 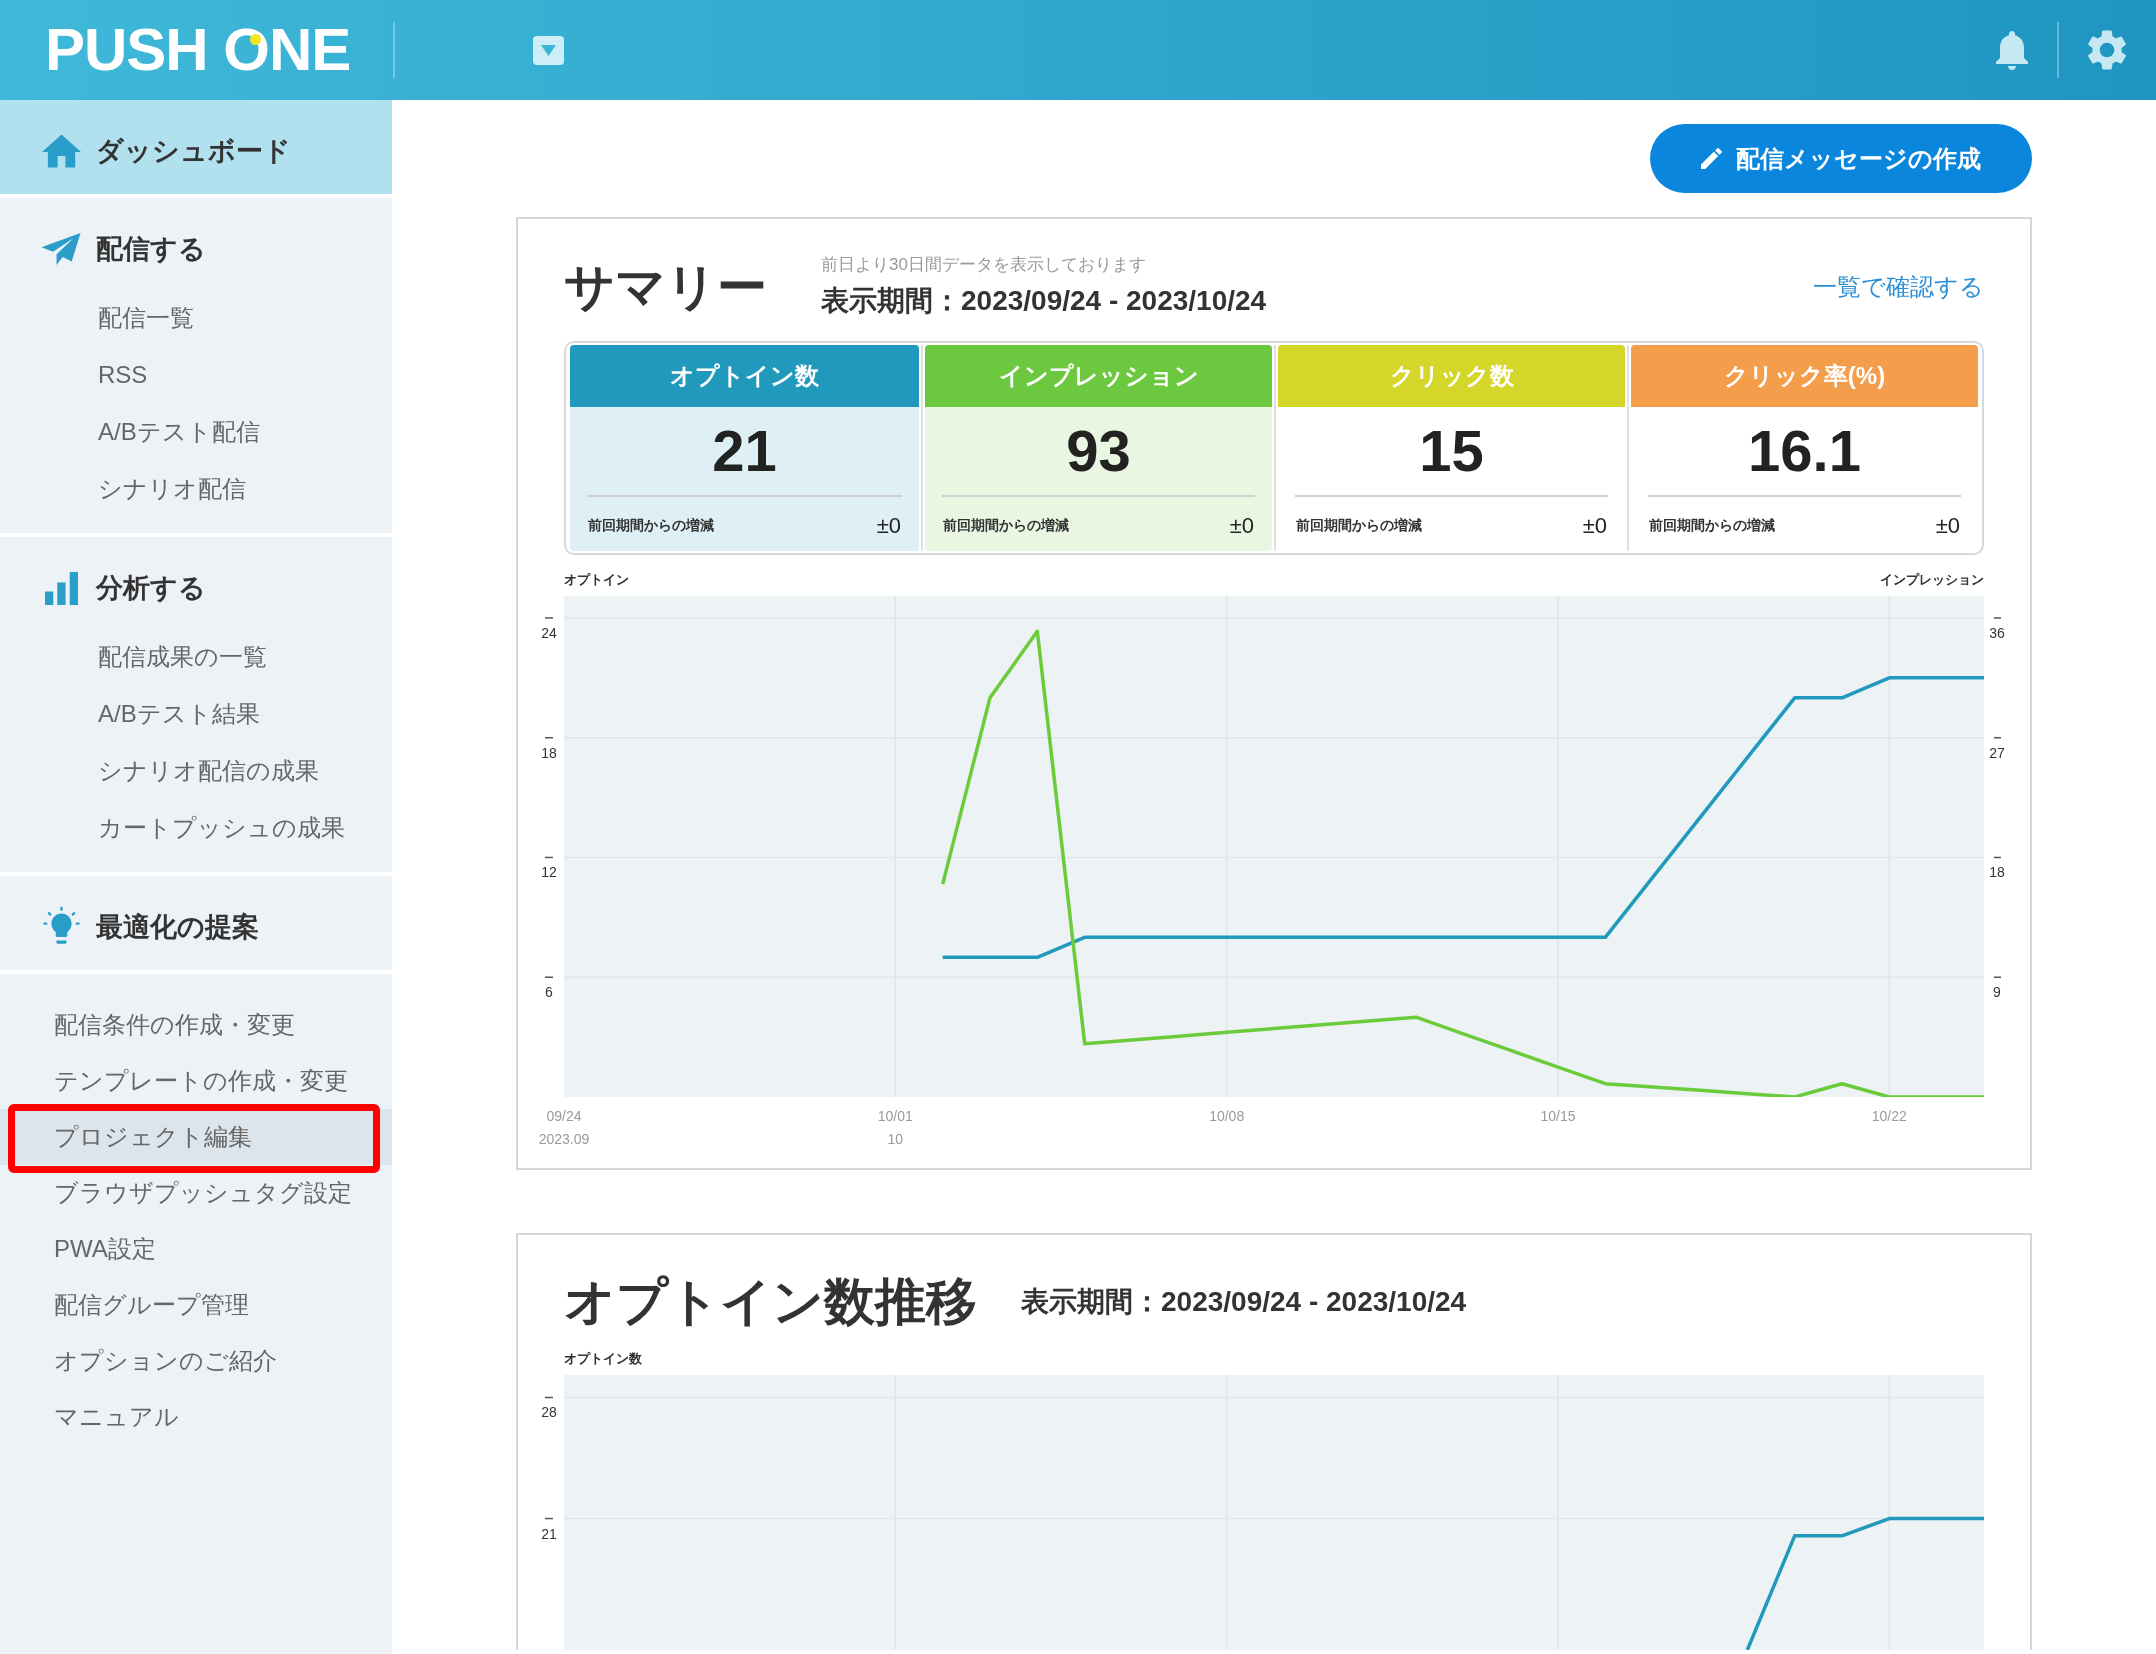 What do you see at coordinates (196, 1193) in the screenshot?
I see `sidebar-link: ブラウザプッシュタグ設定` at bounding box center [196, 1193].